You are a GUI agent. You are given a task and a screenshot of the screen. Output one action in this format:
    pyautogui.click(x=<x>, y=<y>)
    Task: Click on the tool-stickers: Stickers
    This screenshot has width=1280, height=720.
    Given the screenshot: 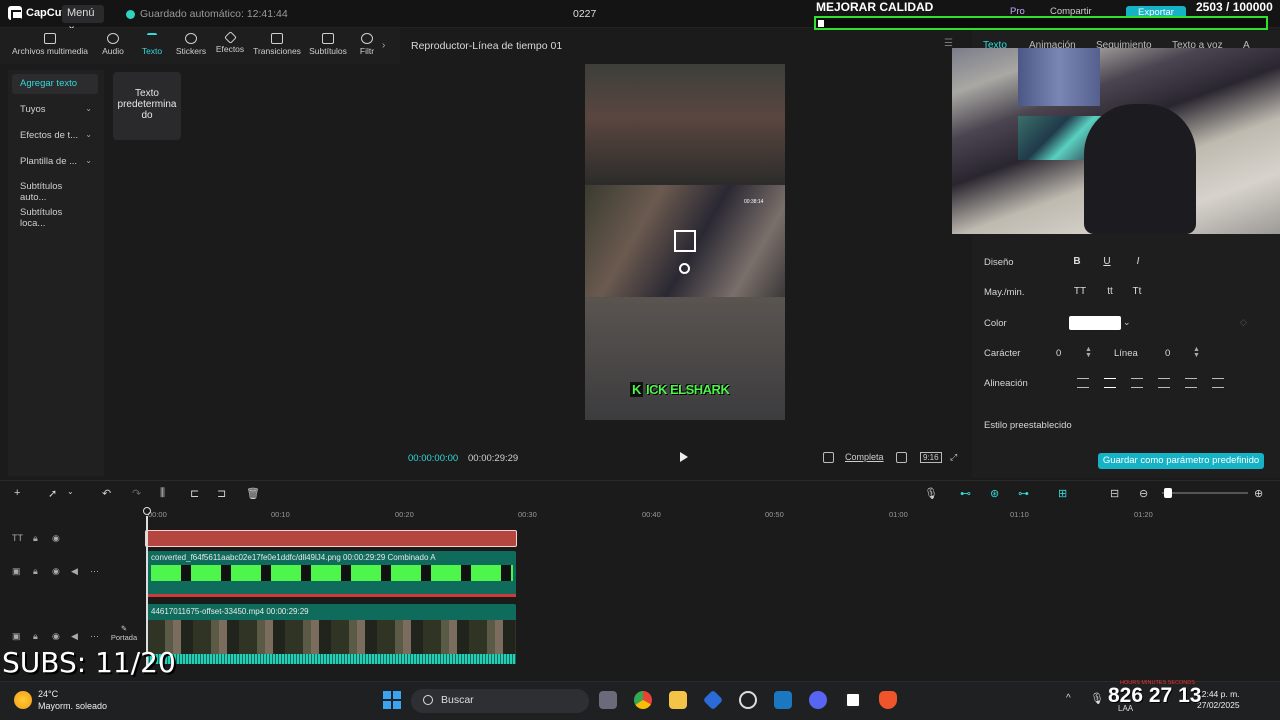 What is the action you would take?
    pyautogui.click(x=191, y=44)
    